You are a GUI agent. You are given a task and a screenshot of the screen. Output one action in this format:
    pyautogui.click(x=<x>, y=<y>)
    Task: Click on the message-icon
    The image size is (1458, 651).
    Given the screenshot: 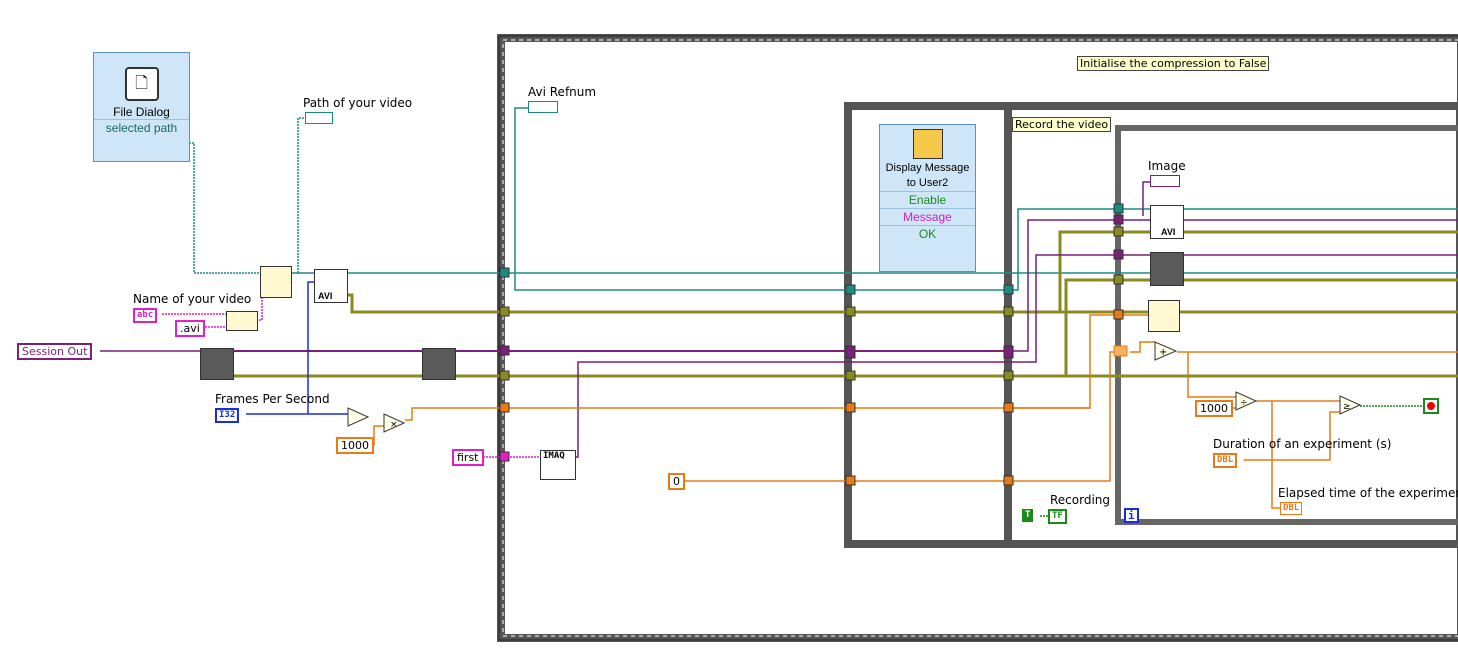 What is the action you would take?
    pyautogui.click(x=927, y=144)
    